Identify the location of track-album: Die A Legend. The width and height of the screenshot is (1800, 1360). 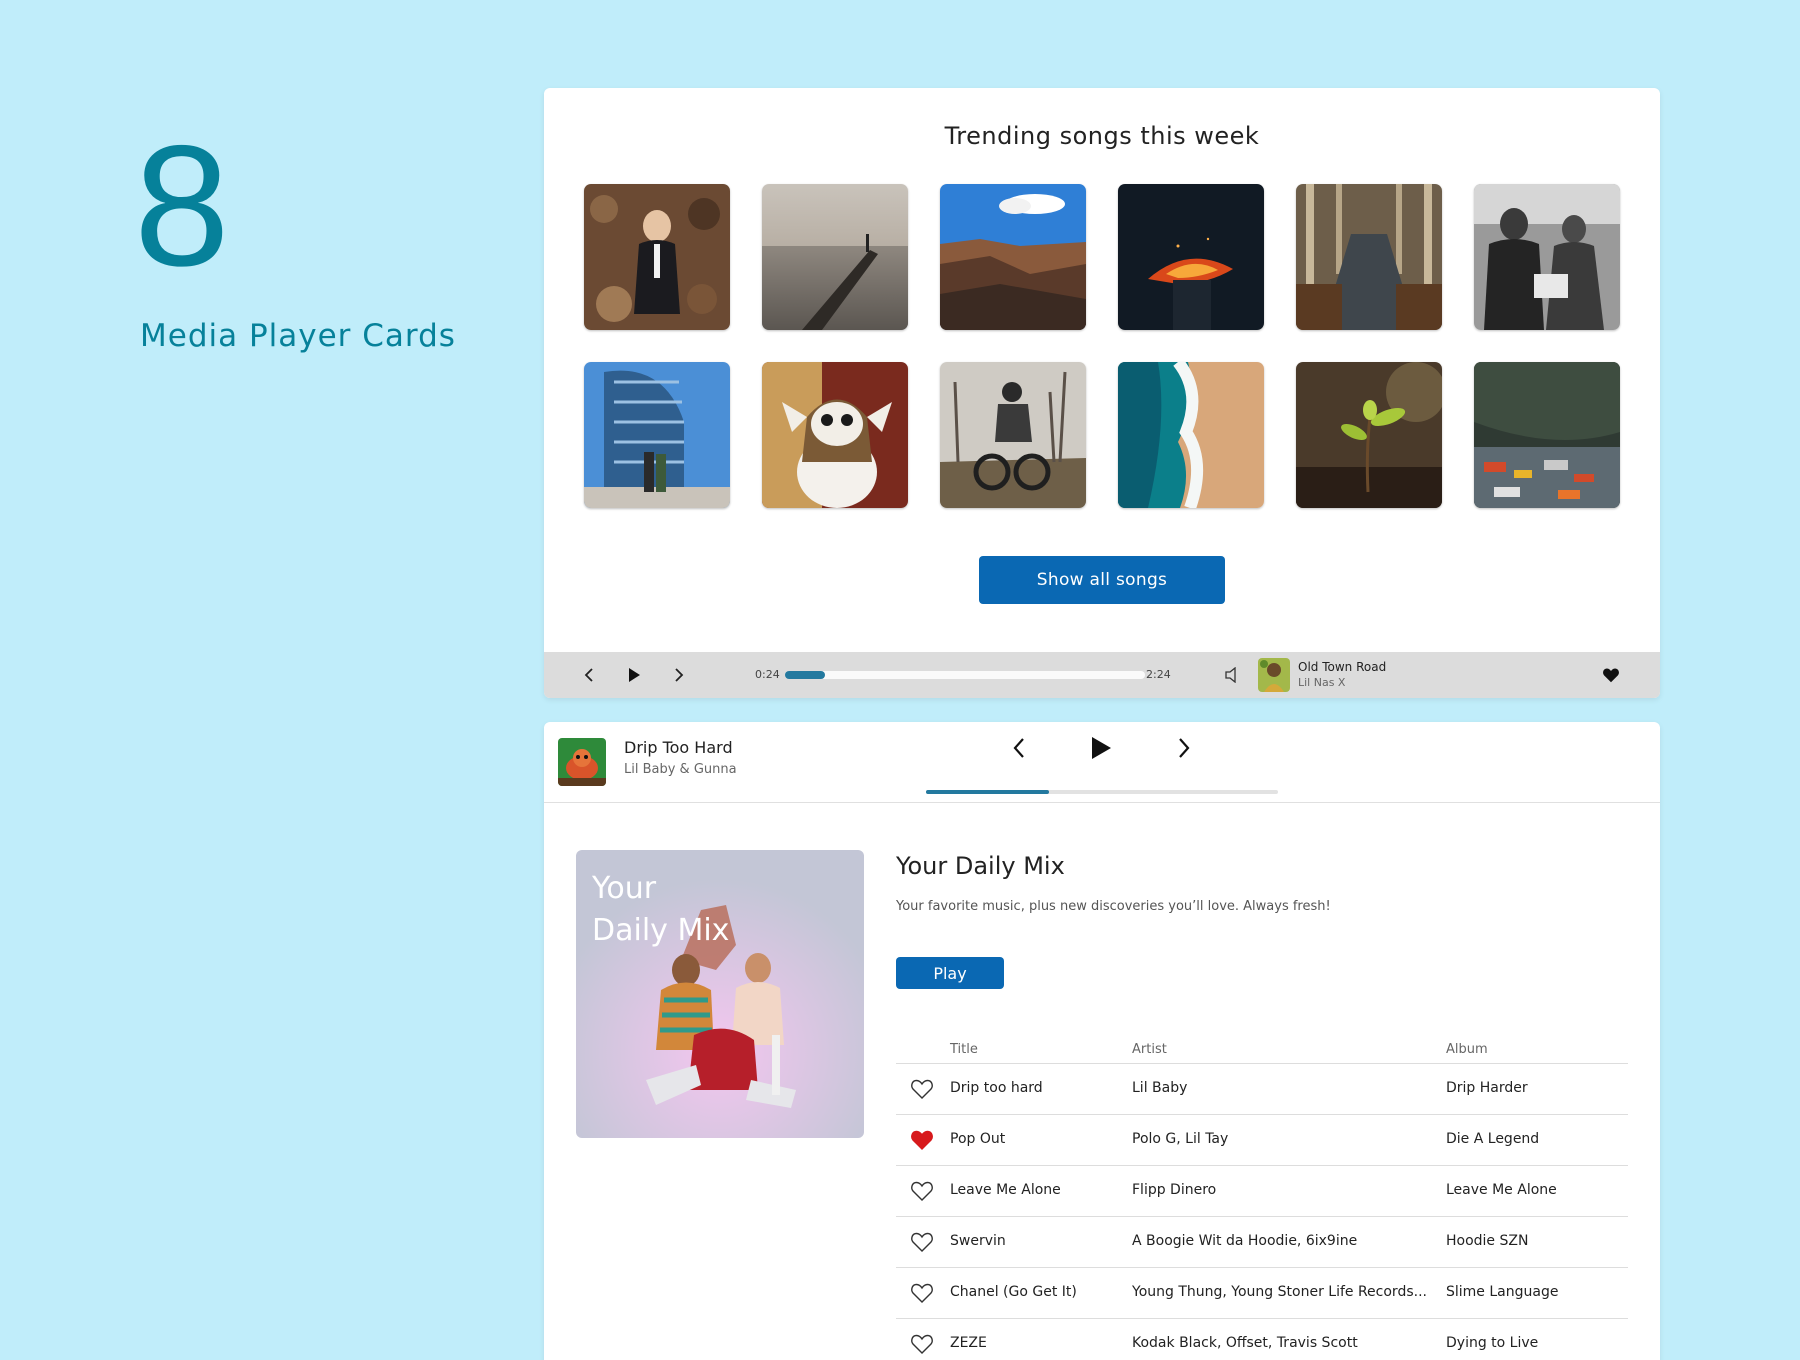
(1493, 1139).